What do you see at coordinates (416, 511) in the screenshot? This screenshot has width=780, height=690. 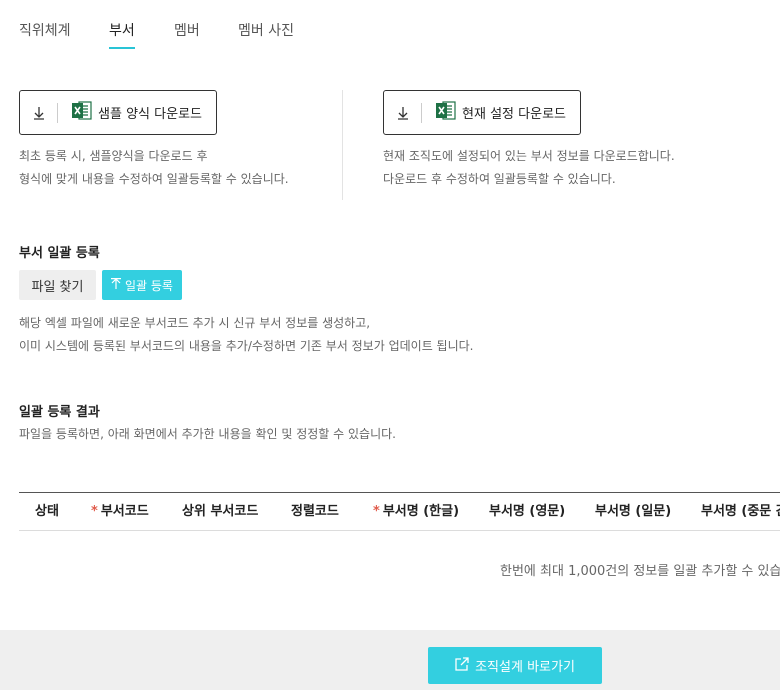 I see `column-header-dept-name-ko: * 부서명 (한글)` at bounding box center [416, 511].